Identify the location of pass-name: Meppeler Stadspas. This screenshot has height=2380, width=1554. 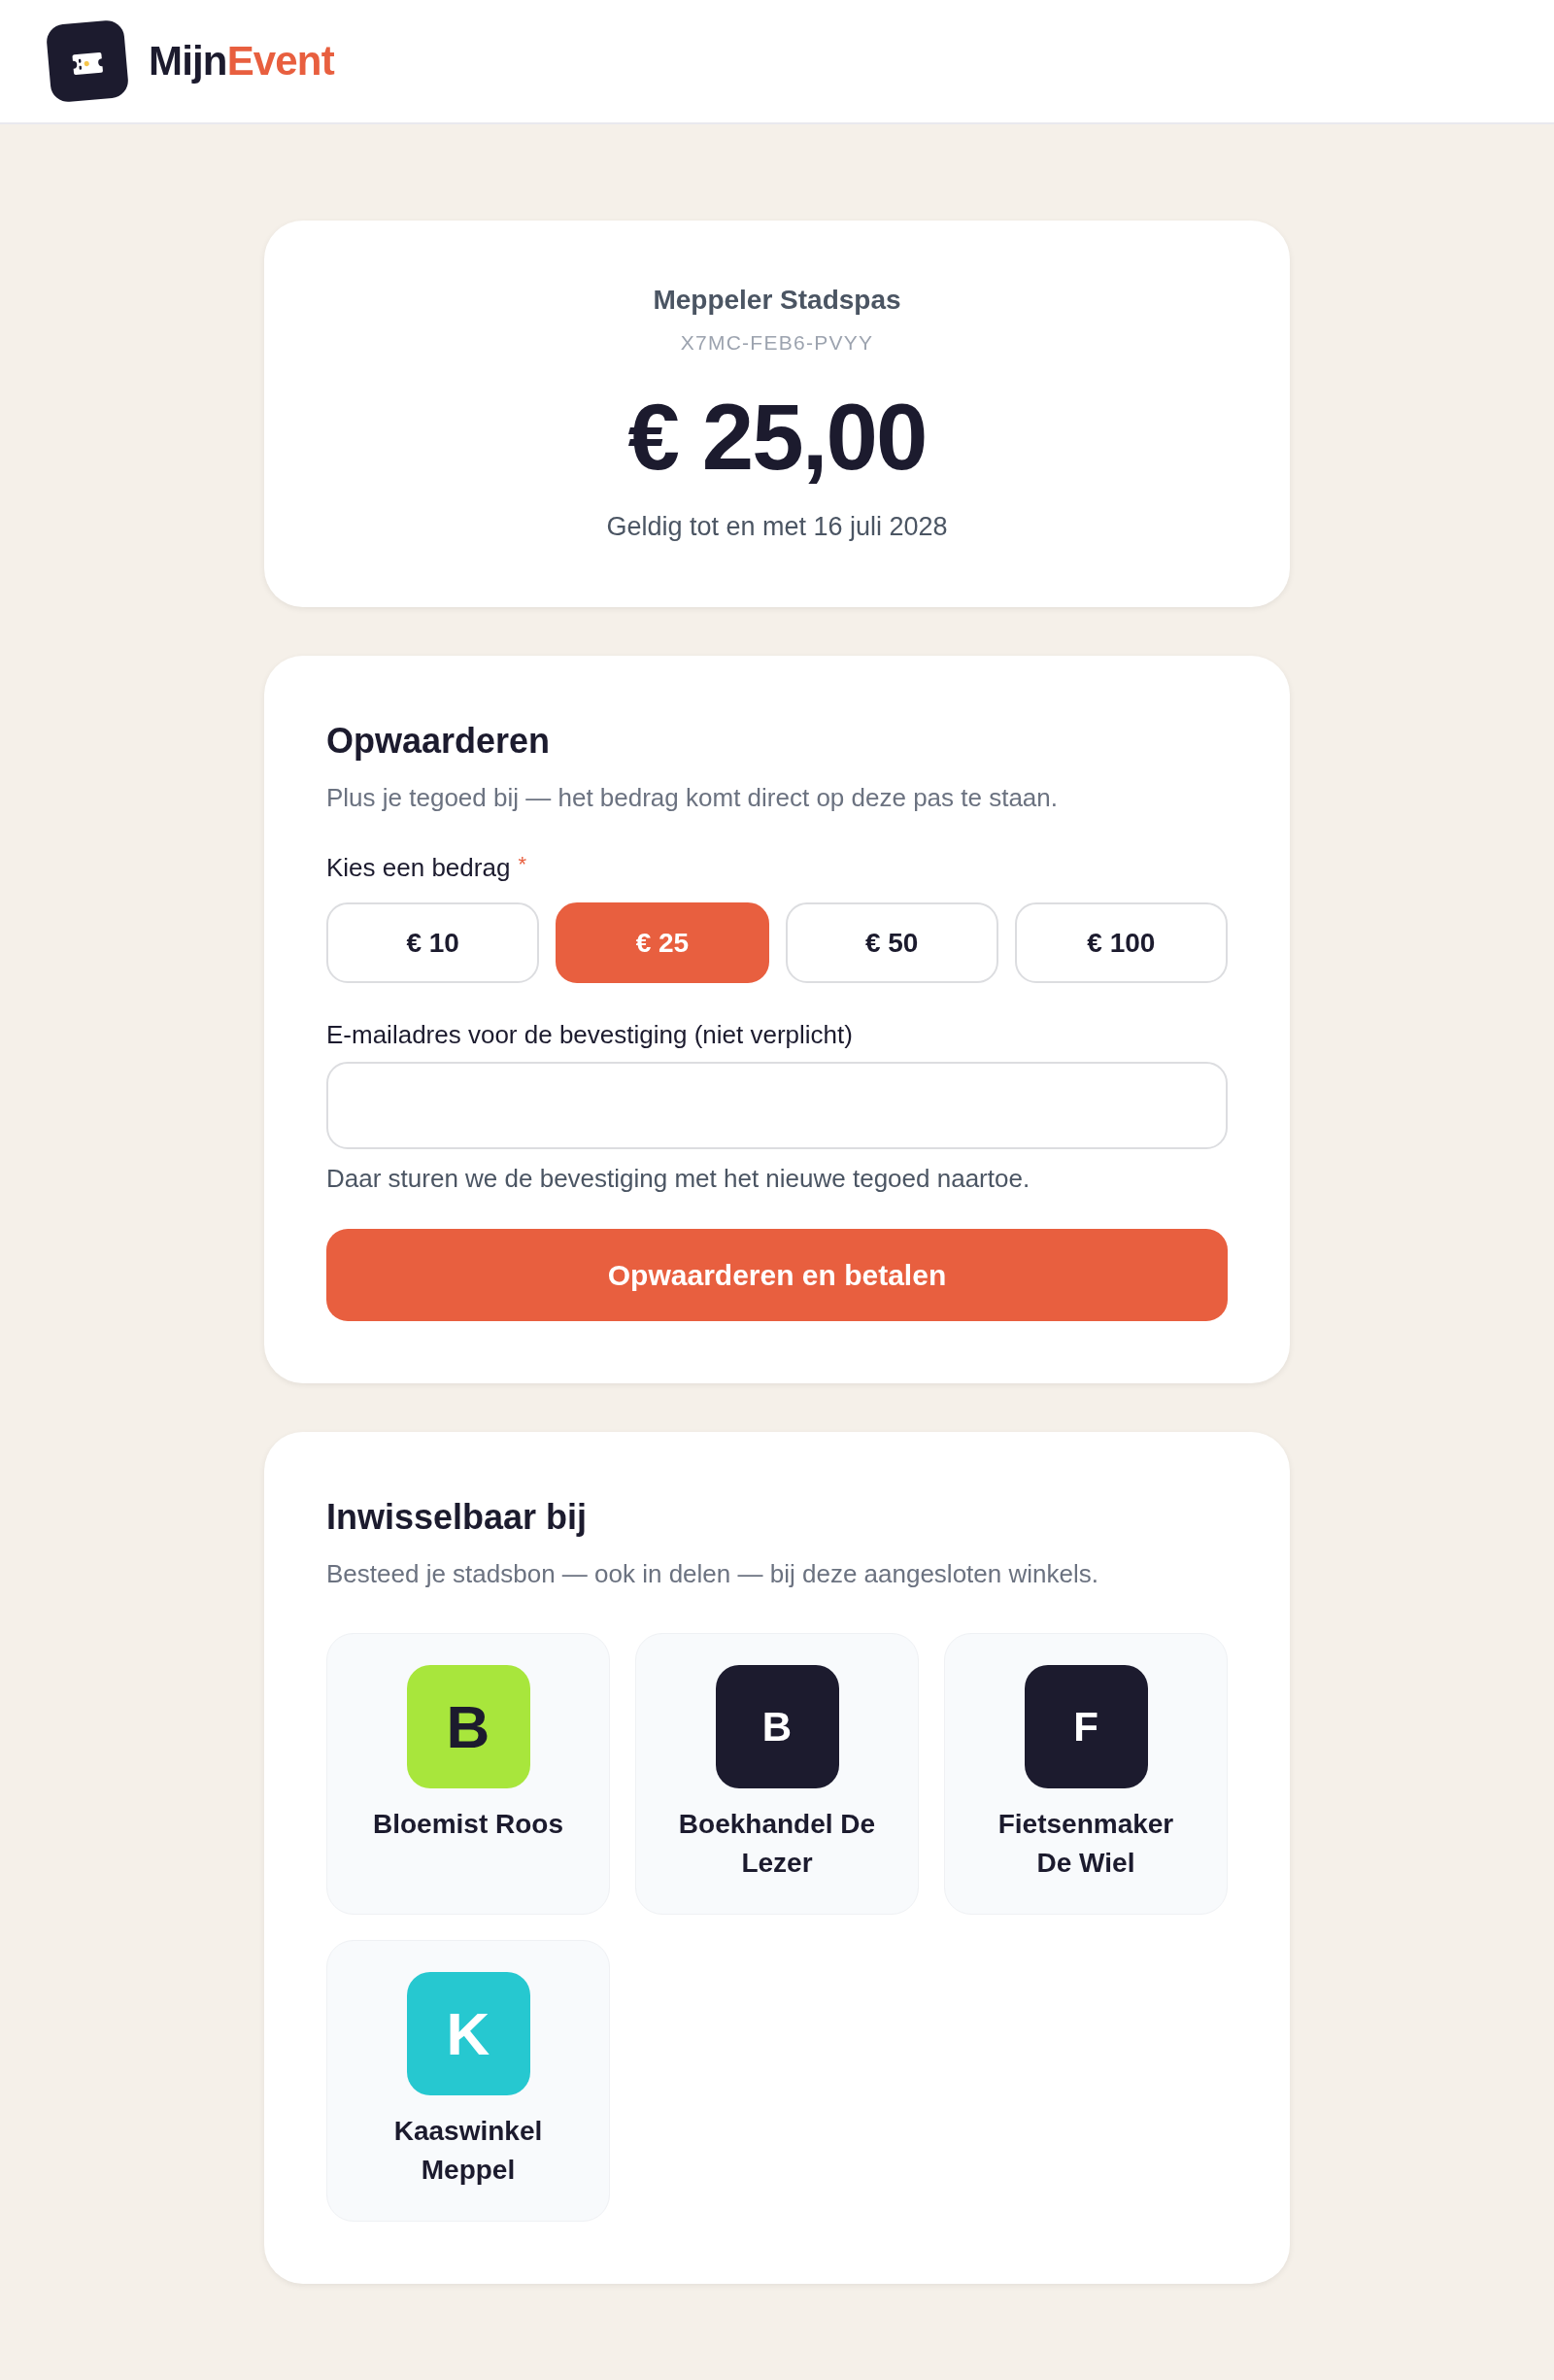
(777, 300).